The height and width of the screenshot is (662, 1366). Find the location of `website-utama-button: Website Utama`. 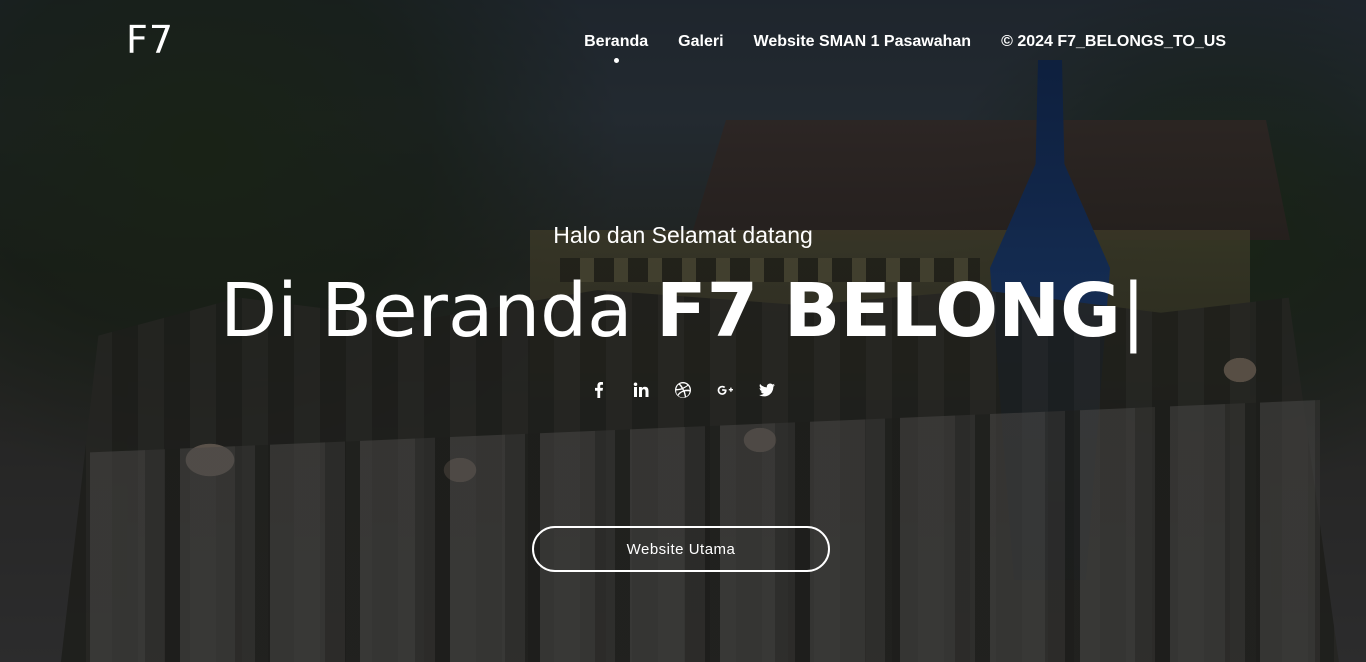

website-utama-button: Website Utama is located at coordinates (681, 549).